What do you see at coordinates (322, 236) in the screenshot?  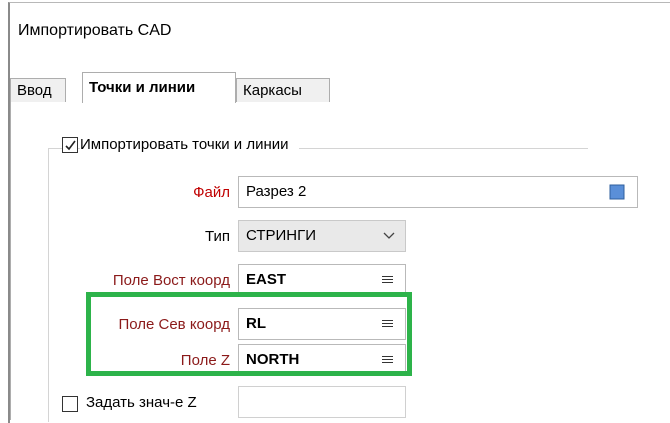 I see `type-select: СТРИНГИ` at bounding box center [322, 236].